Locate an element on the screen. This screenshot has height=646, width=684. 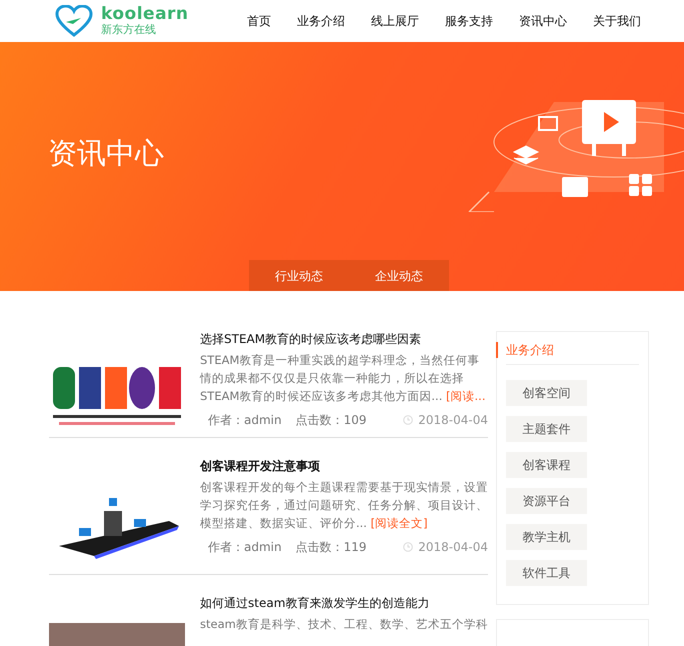
article-title: 选择STEAM教育的时候应该考虑哪些因素 is located at coordinates (344, 339).